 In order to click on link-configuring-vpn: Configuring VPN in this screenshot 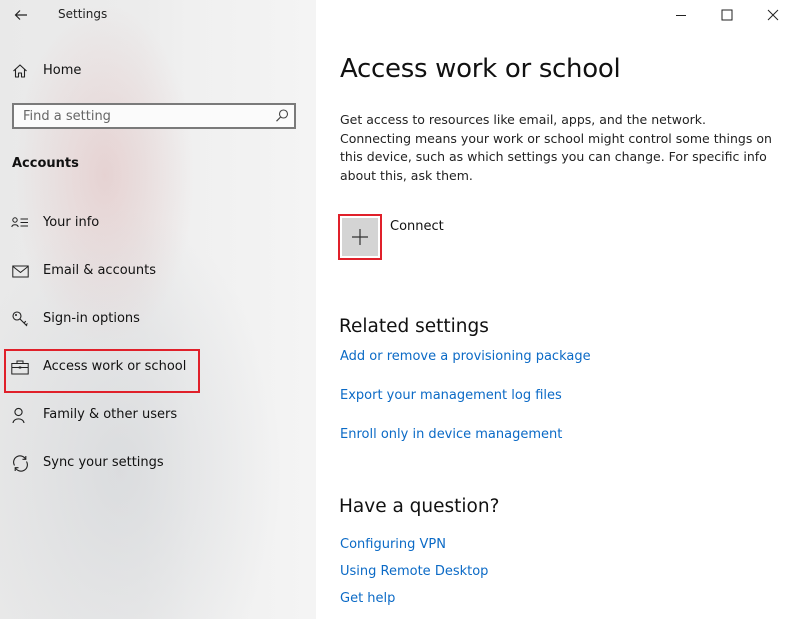, I will do `click(393, 544)`.